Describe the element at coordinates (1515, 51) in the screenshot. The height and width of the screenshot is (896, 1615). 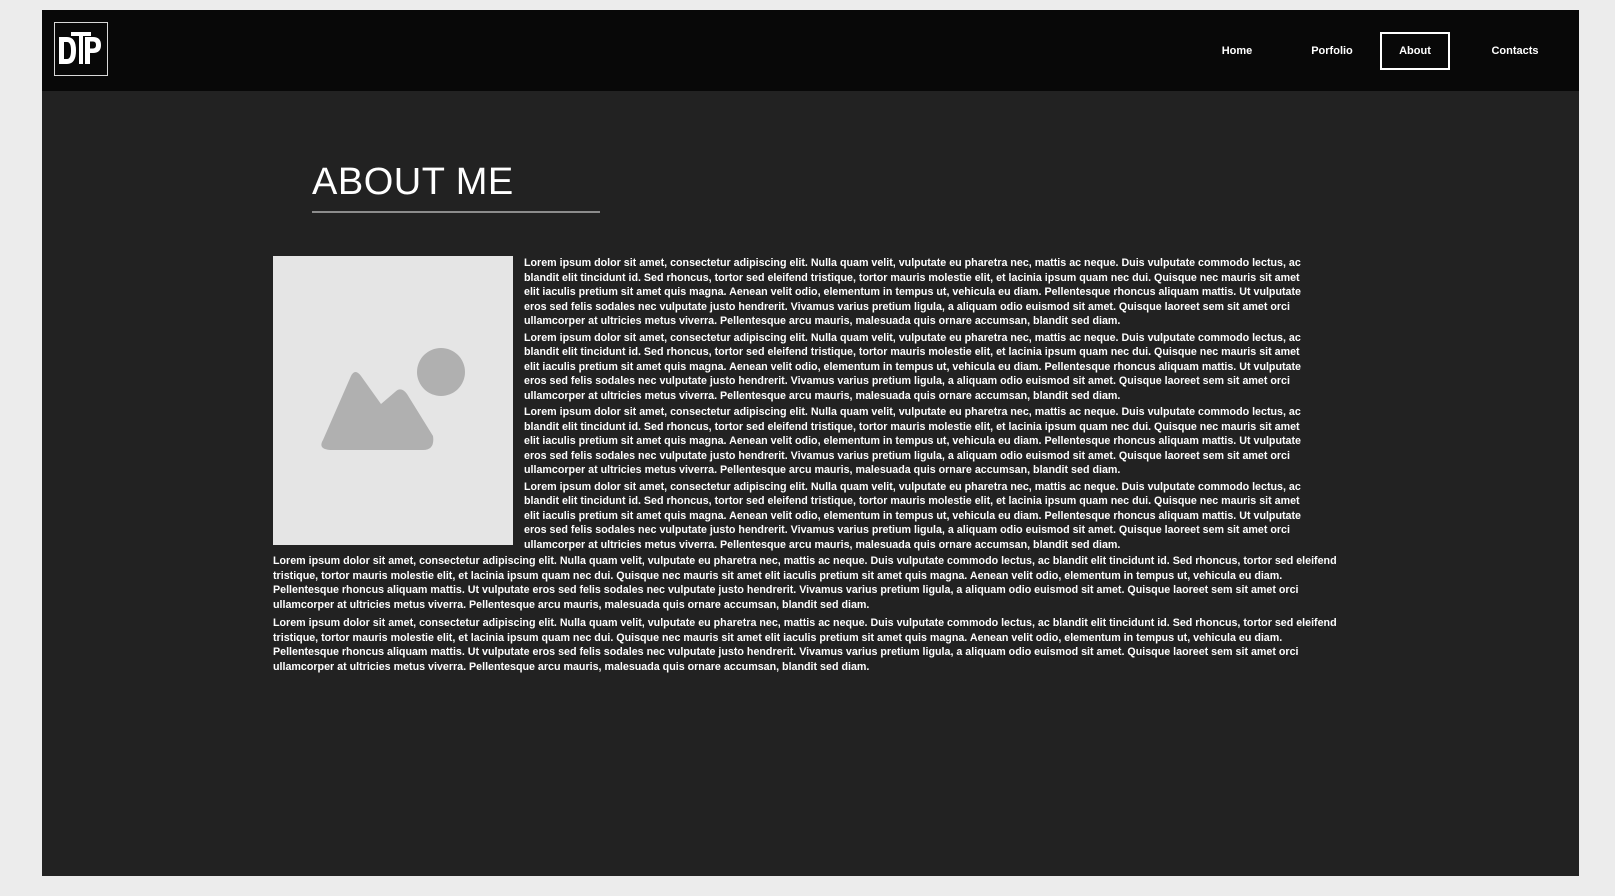
I see `nav-contacts: Contacts` at that location.